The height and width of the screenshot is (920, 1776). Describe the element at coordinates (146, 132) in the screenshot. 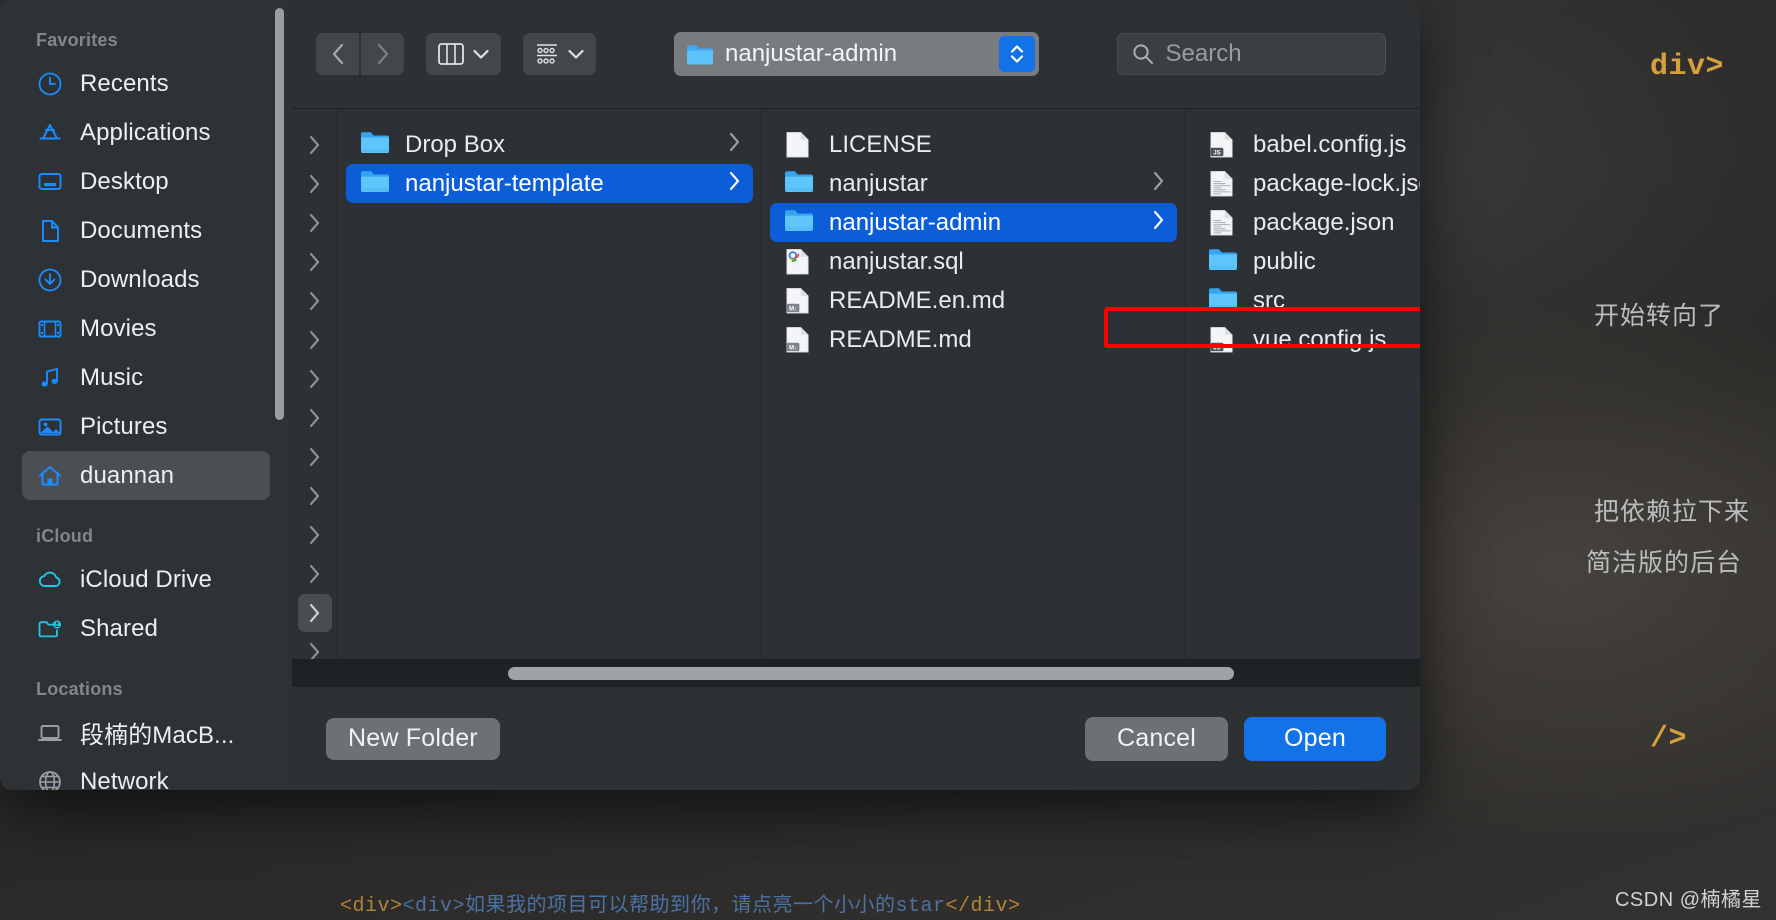

I see `sidebar-item-applications: Applications` at that location.